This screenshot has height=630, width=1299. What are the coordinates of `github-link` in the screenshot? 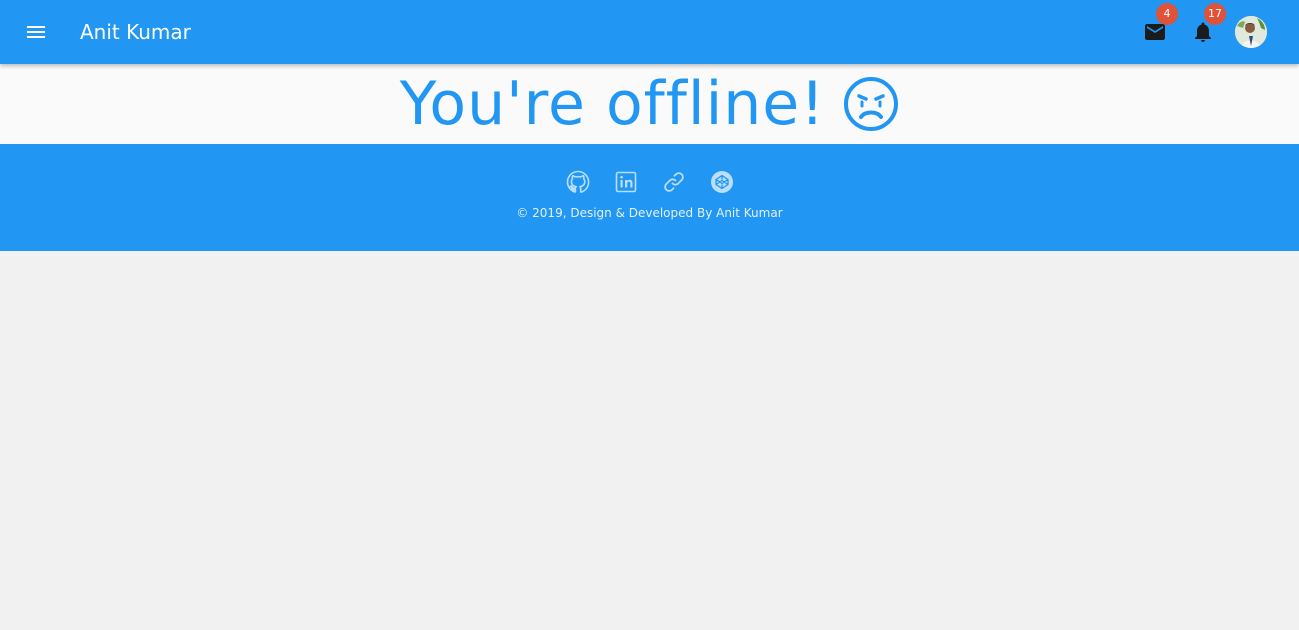 It's located at (578, 183).